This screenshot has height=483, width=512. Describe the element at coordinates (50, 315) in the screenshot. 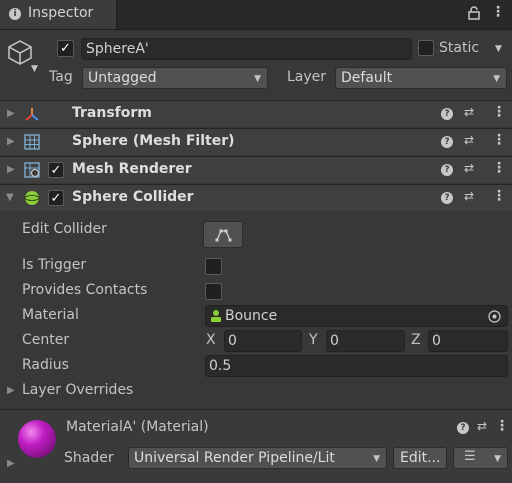

I see `material-label: Material` at that location.